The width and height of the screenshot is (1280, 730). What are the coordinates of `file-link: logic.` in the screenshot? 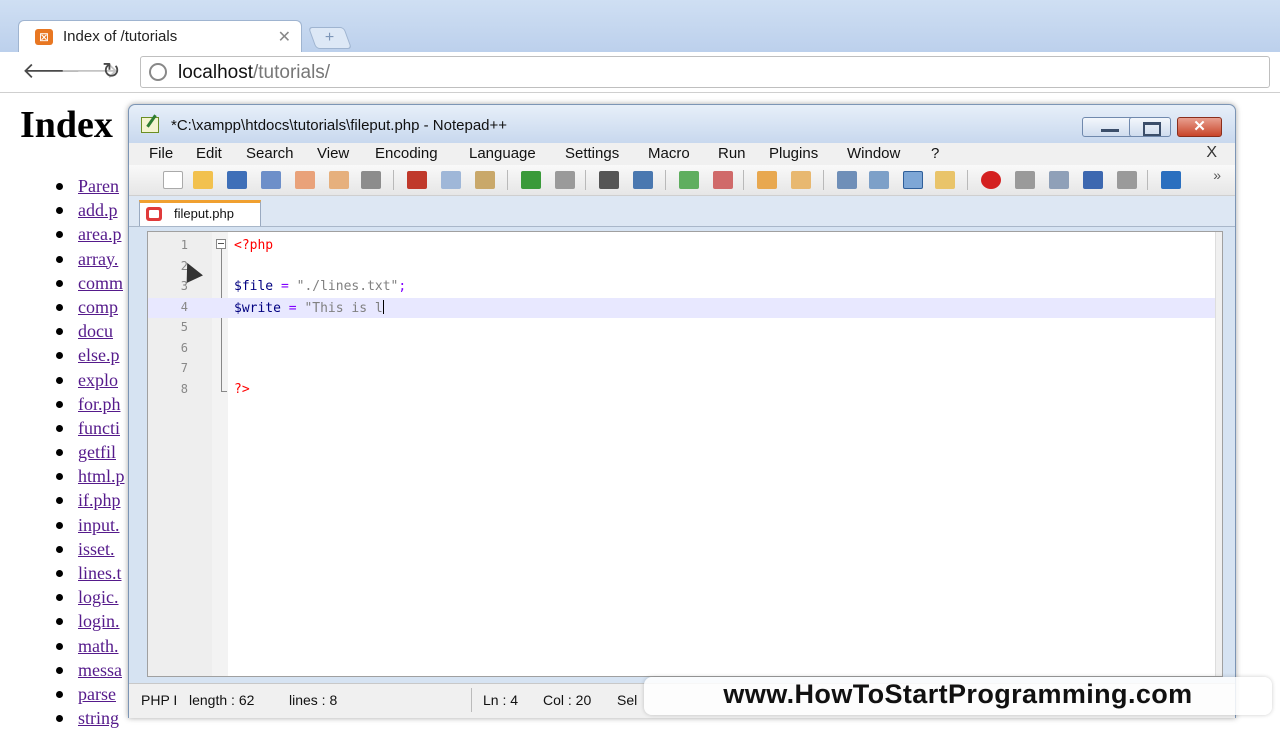 It's located at (98, 597).